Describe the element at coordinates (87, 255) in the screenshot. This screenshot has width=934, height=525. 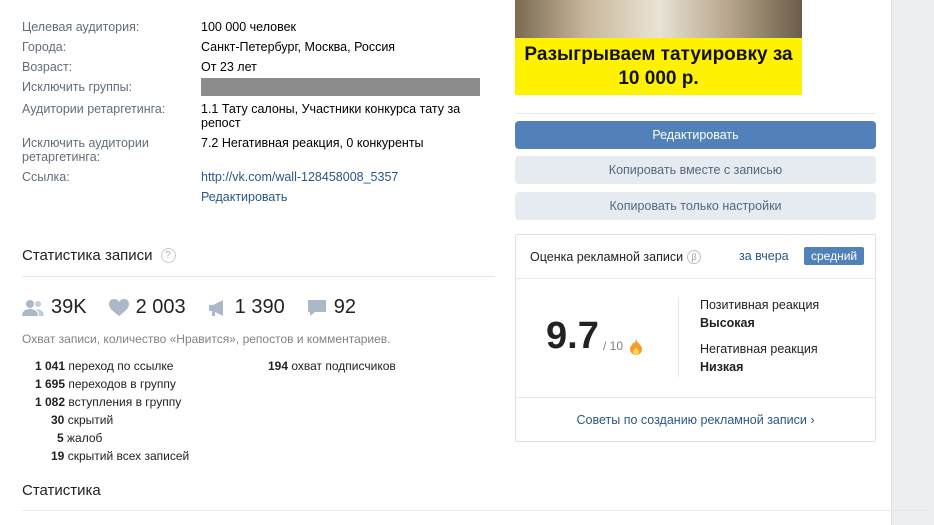
I see `post-stats-title-text: Статистика записи` at that location.